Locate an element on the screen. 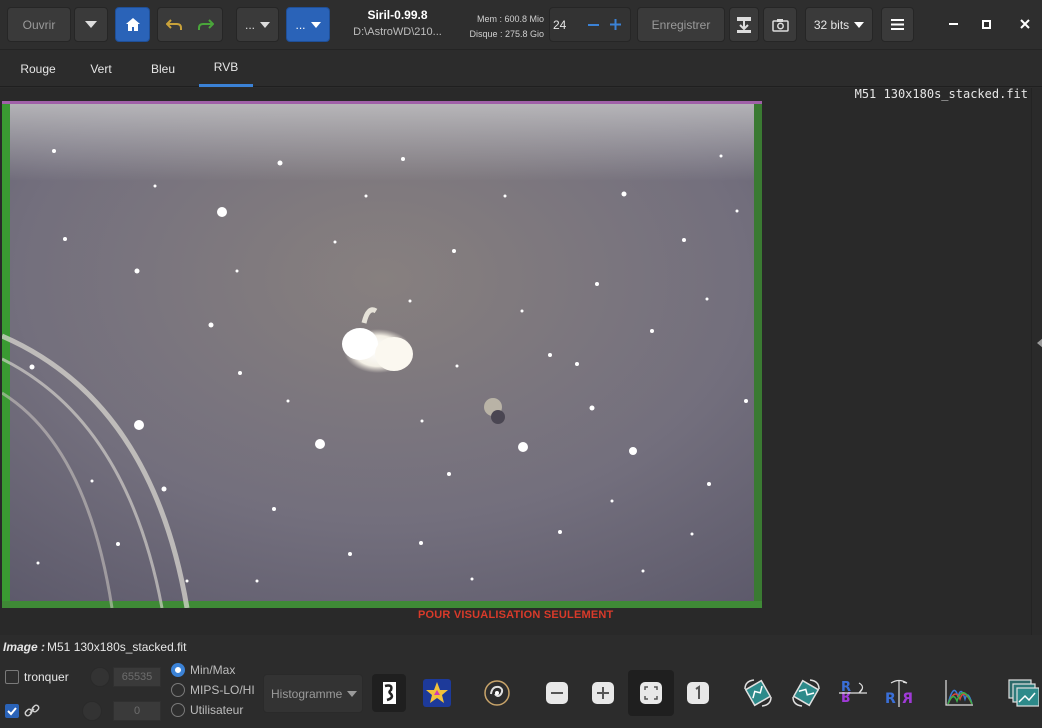  save-button: Enregistrer is located at coordinates (681, 24).